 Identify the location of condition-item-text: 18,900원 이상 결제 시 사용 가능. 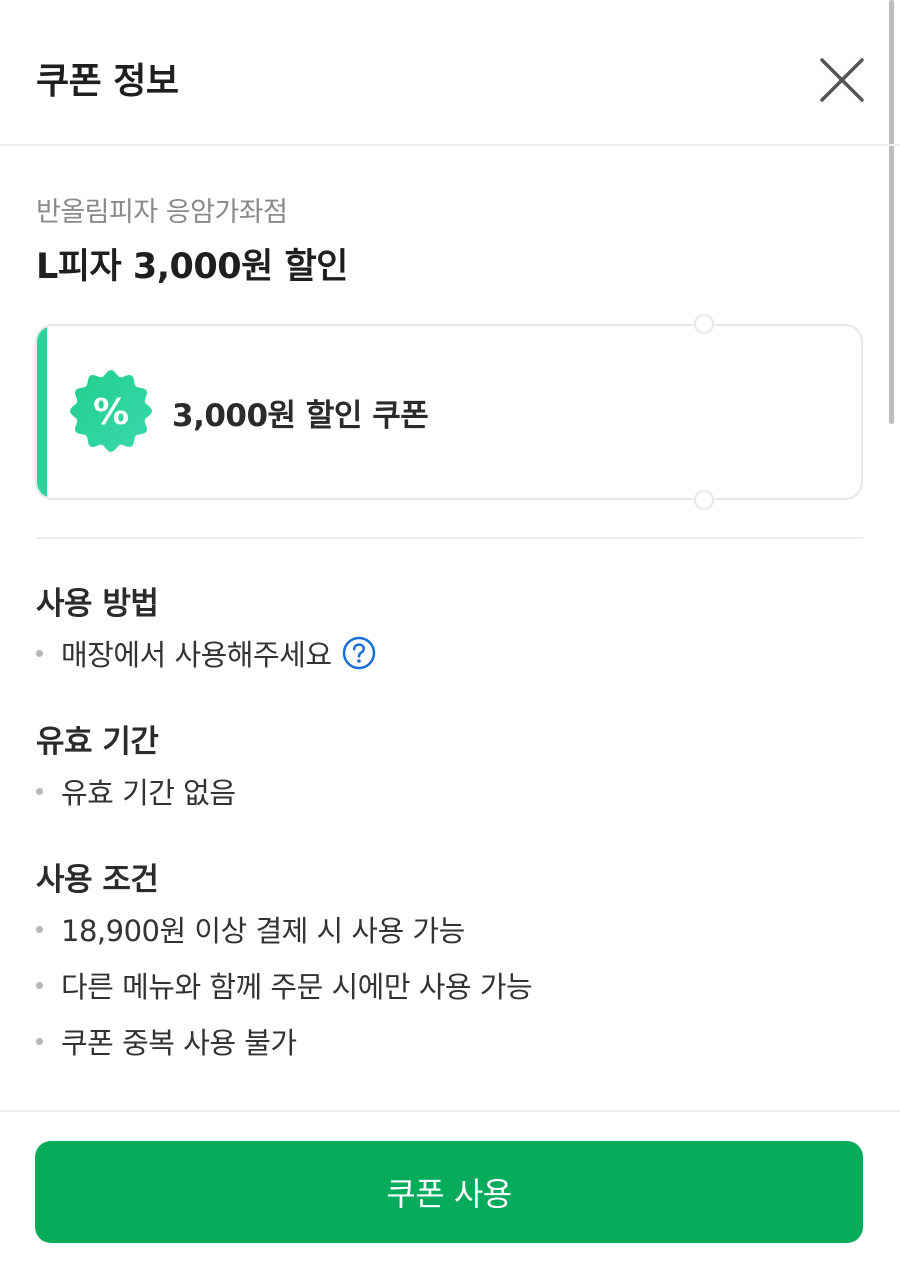
(263, 931).